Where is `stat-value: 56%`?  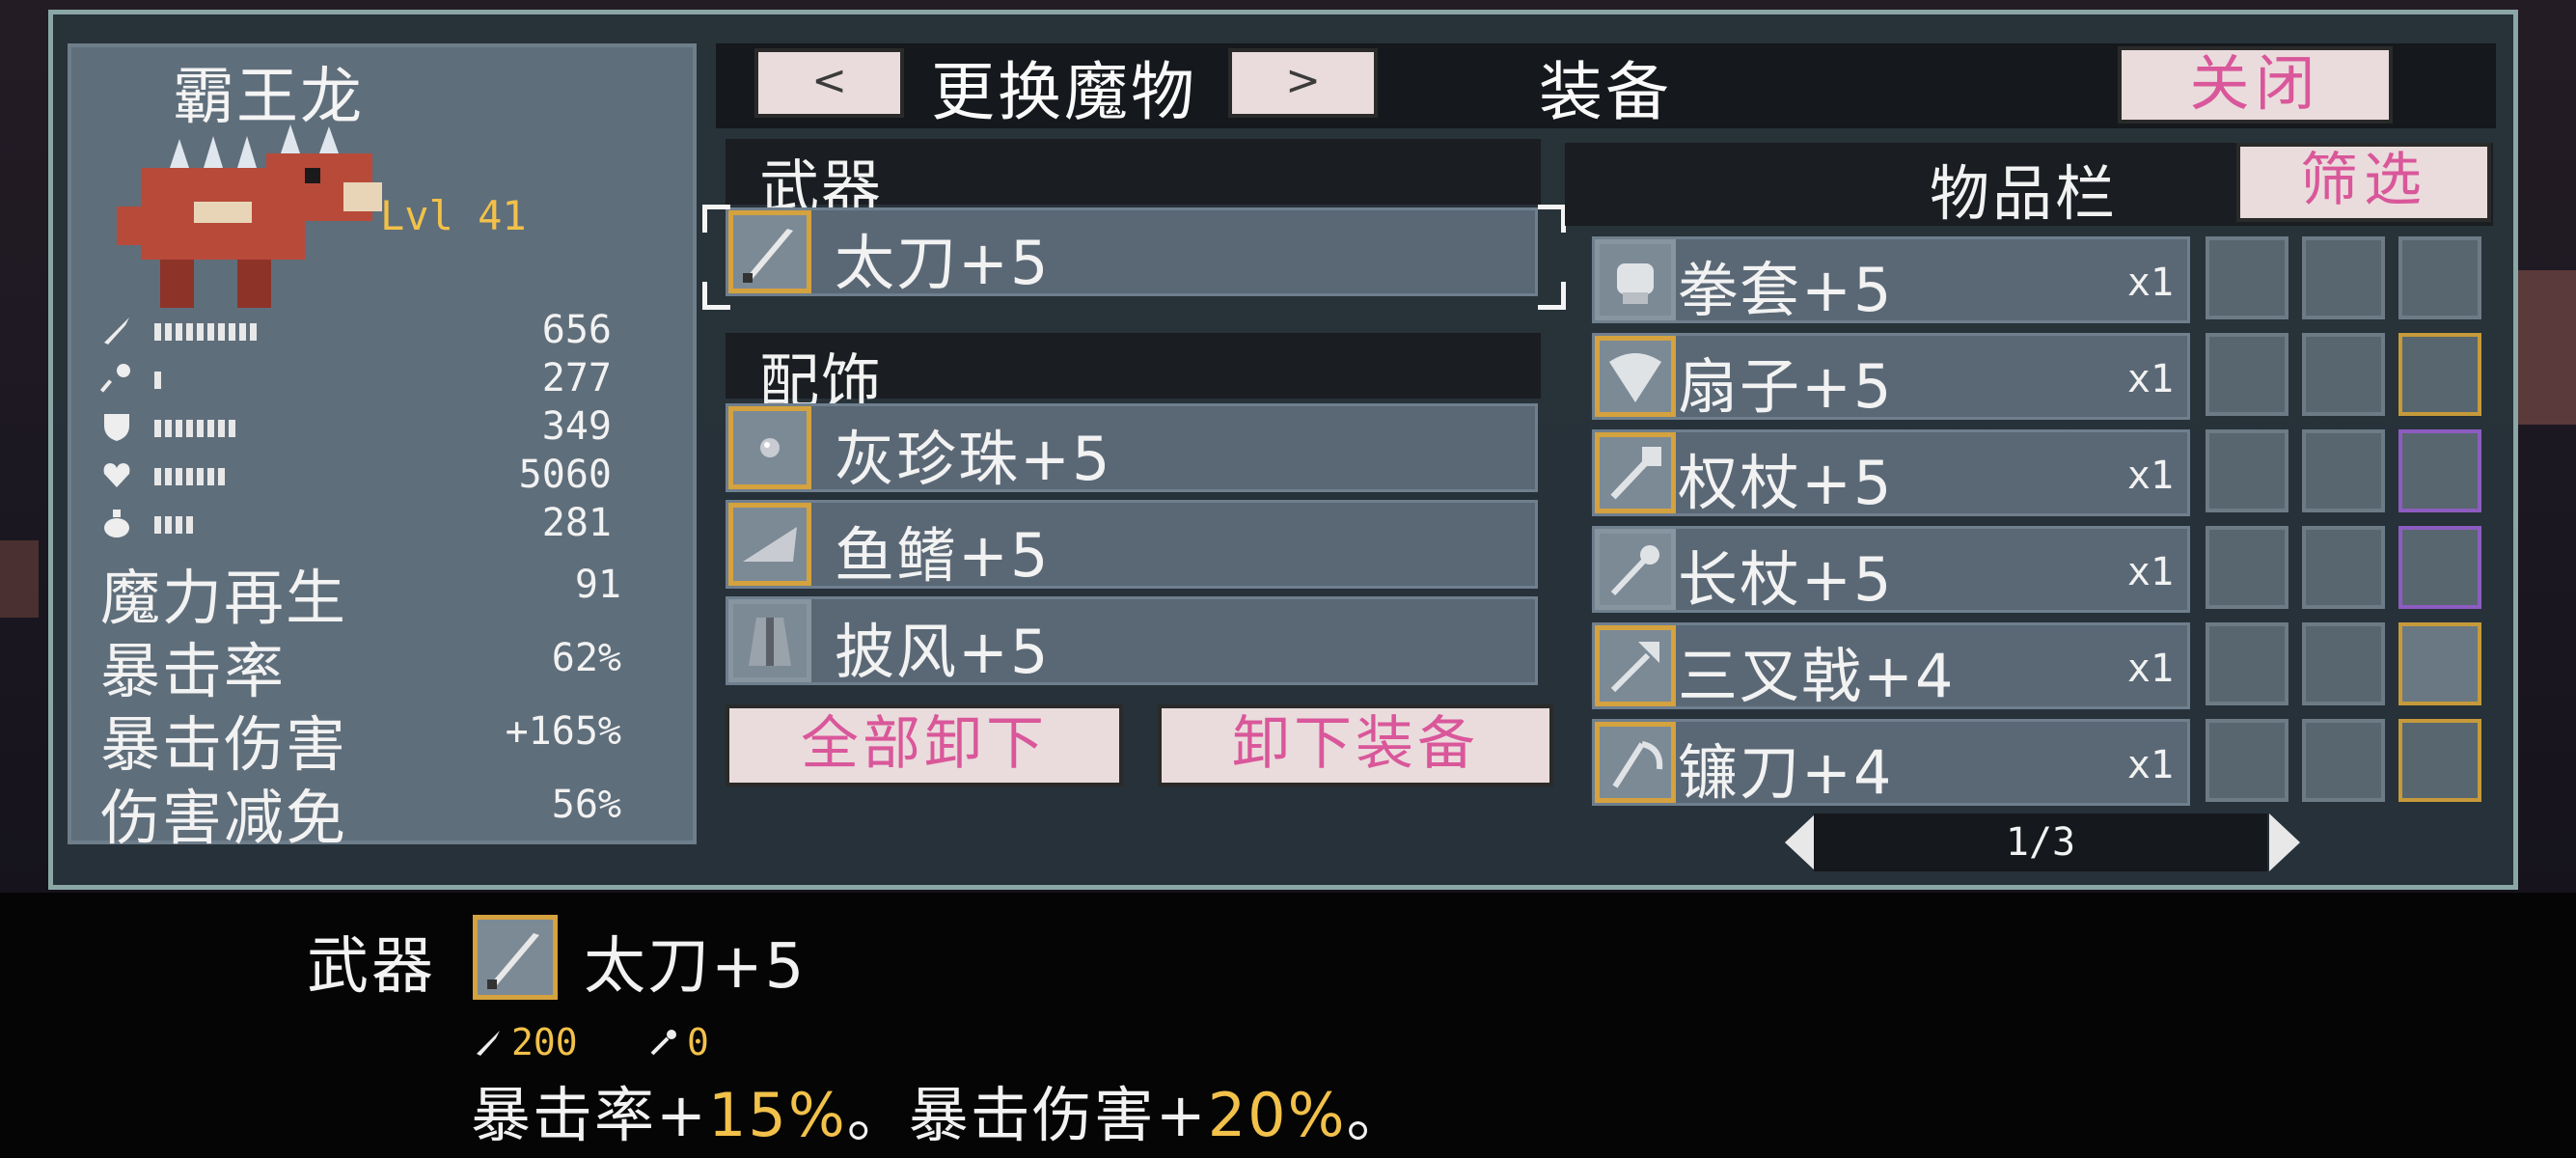
stat-value: 56% is located at coordinates (586, 805).